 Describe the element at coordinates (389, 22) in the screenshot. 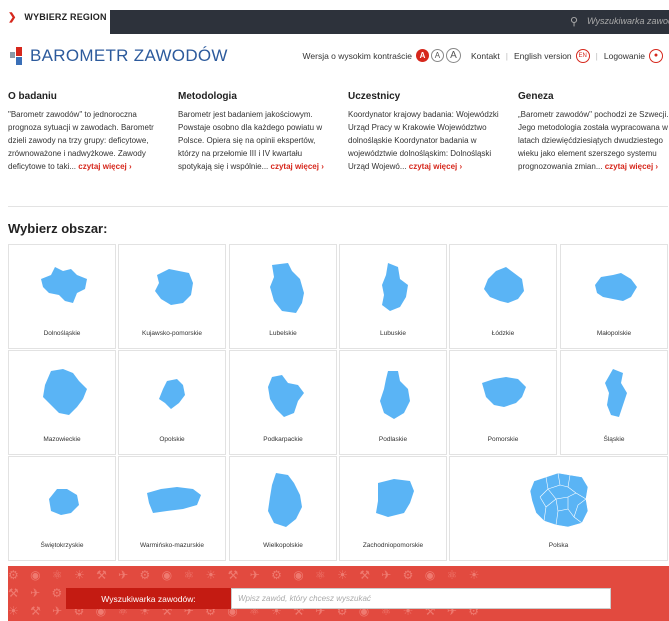

I see `top-search-bar: ⚲ Wyszukiwarka zawodów` at that location.